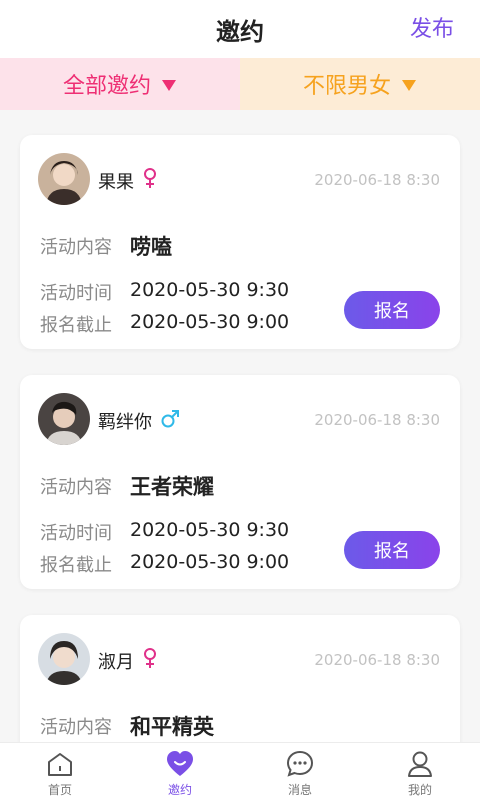  I want to click on heart-chat-icon, so click(180, 763).